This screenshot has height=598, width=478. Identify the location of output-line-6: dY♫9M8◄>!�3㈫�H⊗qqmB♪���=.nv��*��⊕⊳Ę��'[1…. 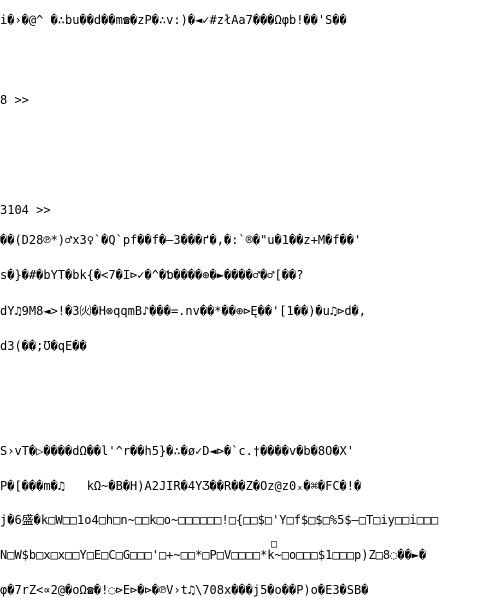
(183, 311).